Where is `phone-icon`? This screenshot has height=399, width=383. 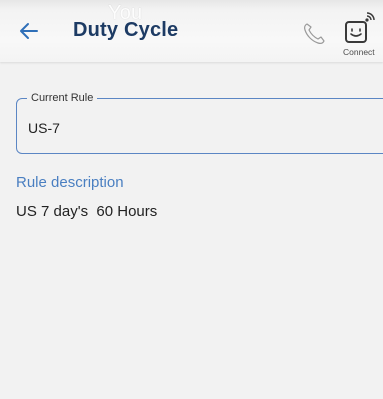 phone-icon is located at coordinates (314, 34).